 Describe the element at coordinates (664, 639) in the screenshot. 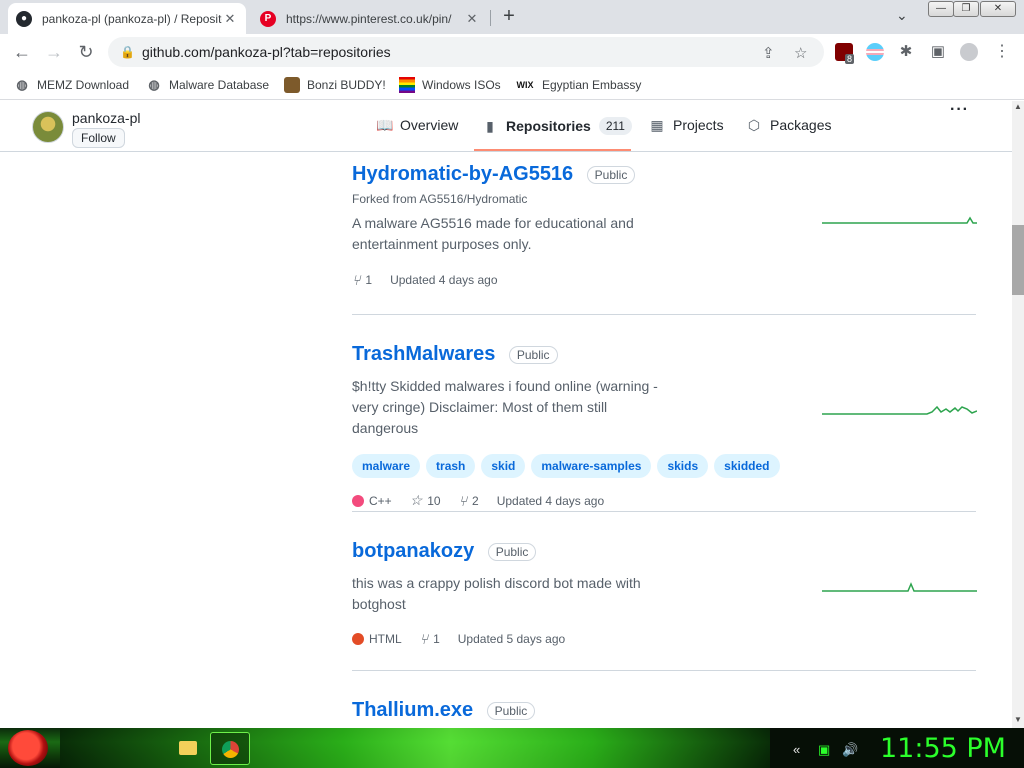

I see `repo-meta: HTML ⑂ 1 Updated 5 days ago` at that location.